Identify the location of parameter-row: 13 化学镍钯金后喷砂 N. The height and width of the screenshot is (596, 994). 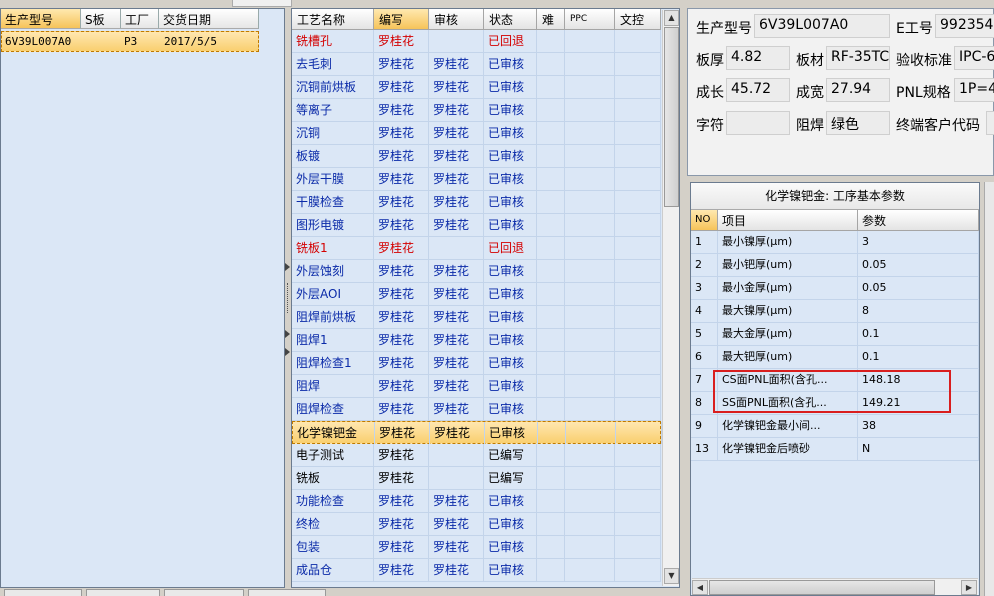
(835, 449).